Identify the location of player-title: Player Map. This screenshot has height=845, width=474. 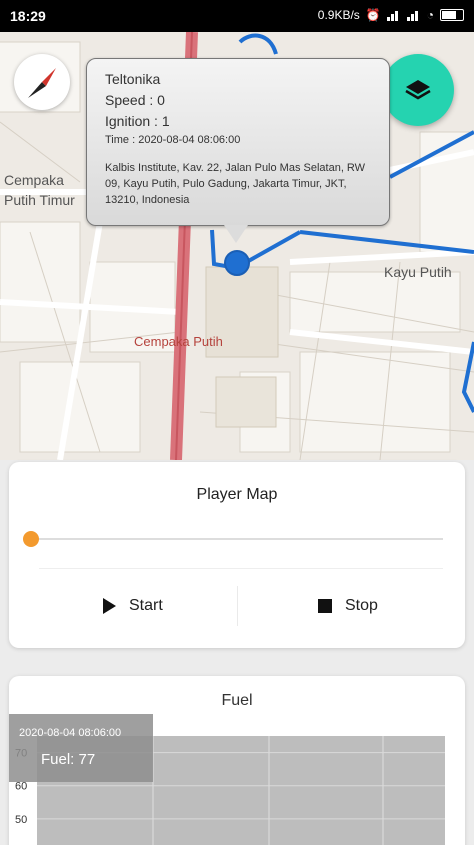
(237, 494).